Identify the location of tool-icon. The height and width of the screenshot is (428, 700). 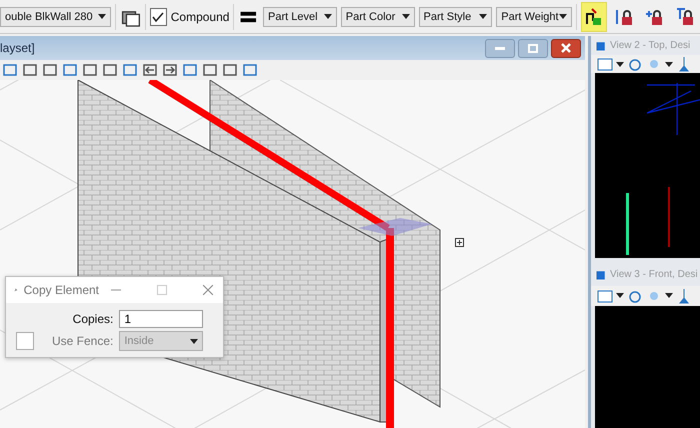
(594, 17).